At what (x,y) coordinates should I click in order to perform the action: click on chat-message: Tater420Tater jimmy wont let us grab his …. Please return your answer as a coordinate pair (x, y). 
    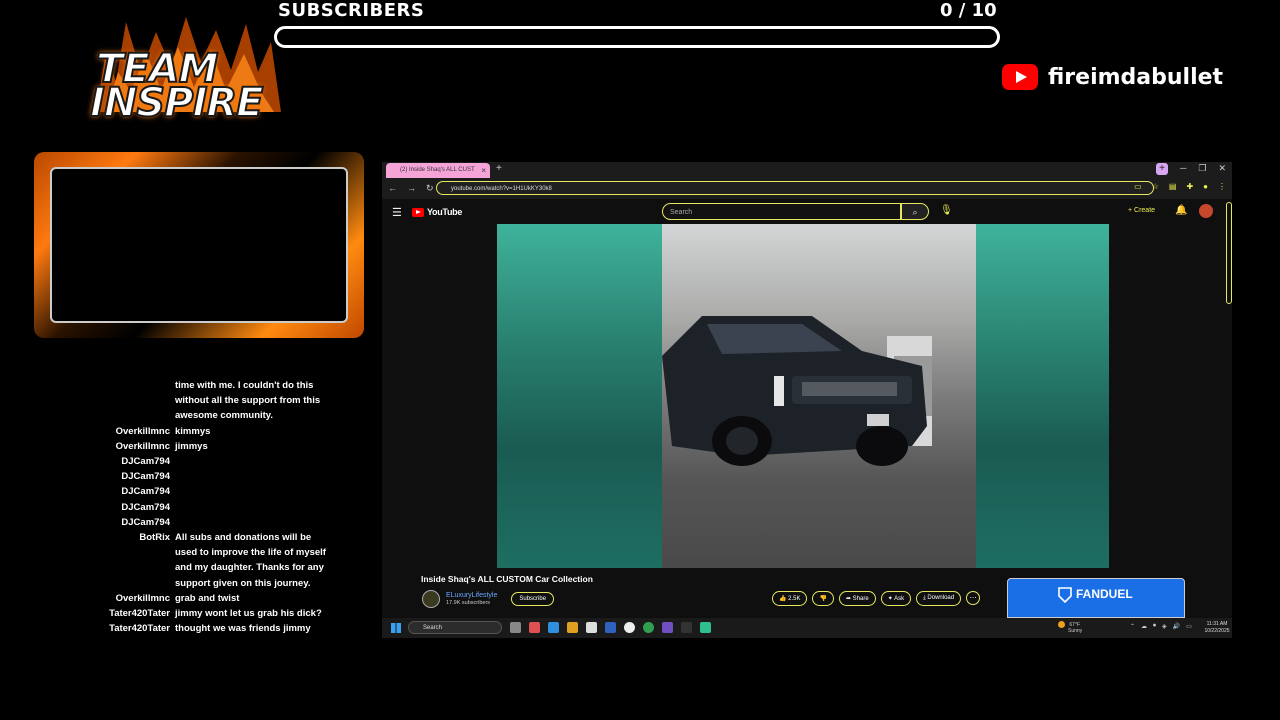
    Looking at the image, I should click on (225, 613).